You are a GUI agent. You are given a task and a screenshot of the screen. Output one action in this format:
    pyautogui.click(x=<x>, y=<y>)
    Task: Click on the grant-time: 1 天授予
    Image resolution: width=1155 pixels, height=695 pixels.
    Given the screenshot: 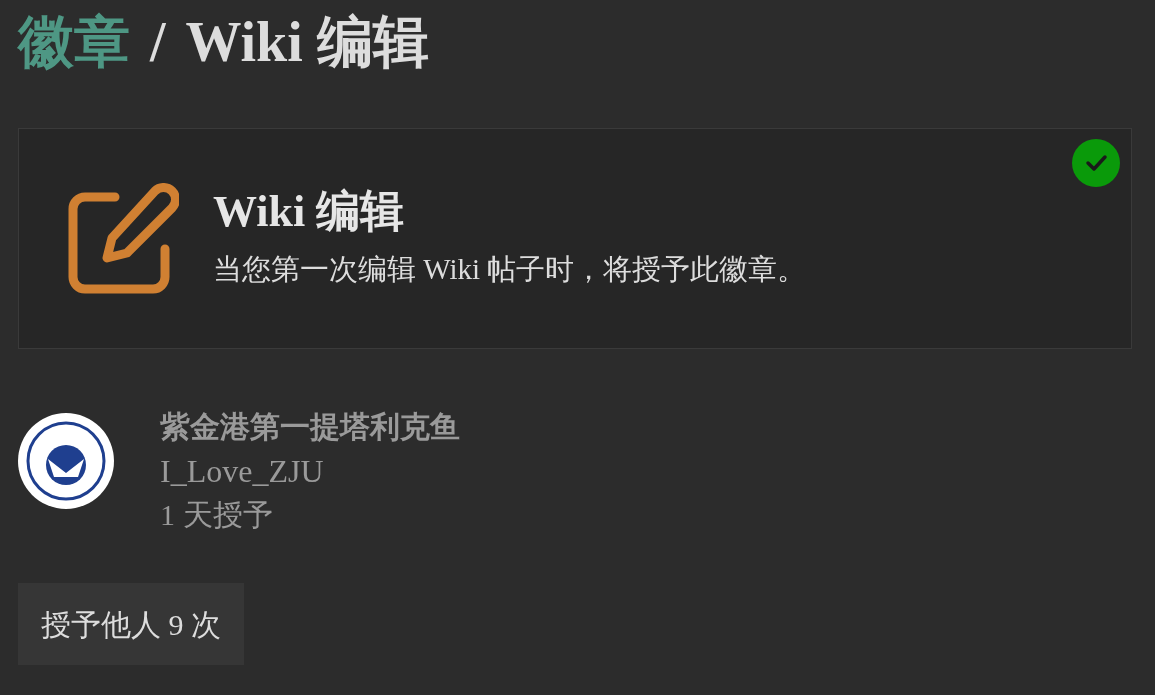 What is the action you would take?
    pyautogui.click(x=217, y=515)
    